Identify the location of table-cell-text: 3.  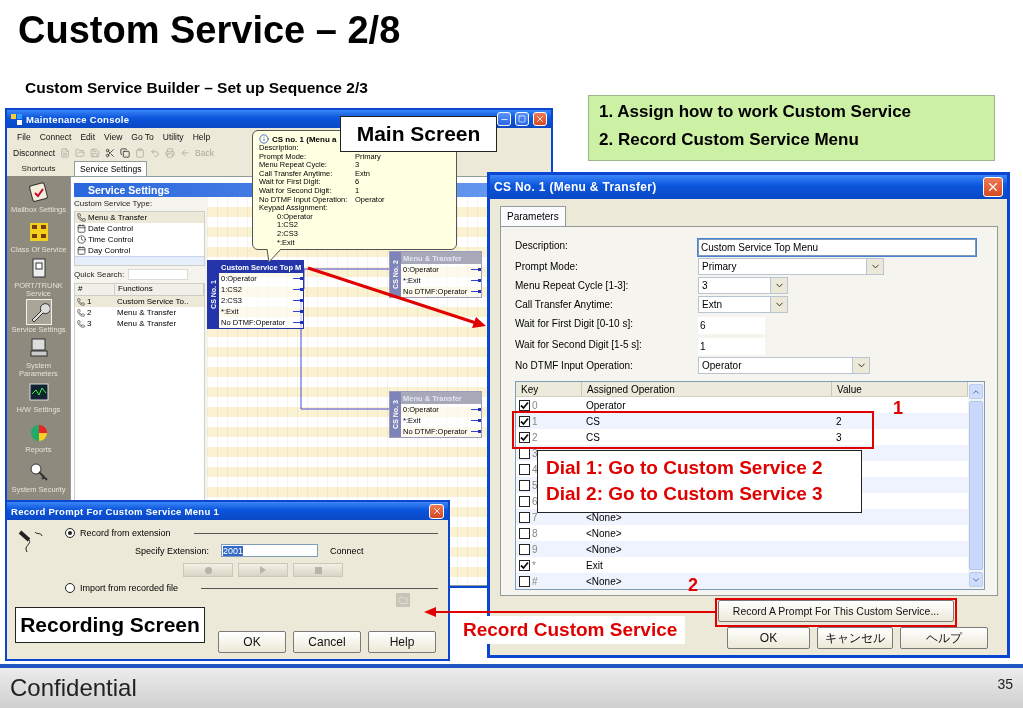
(838, 437).